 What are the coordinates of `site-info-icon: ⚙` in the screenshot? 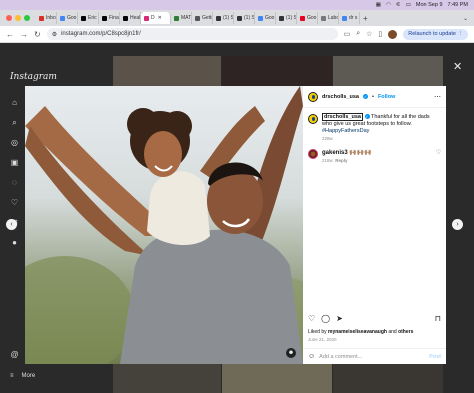 It's located at (54, 34).